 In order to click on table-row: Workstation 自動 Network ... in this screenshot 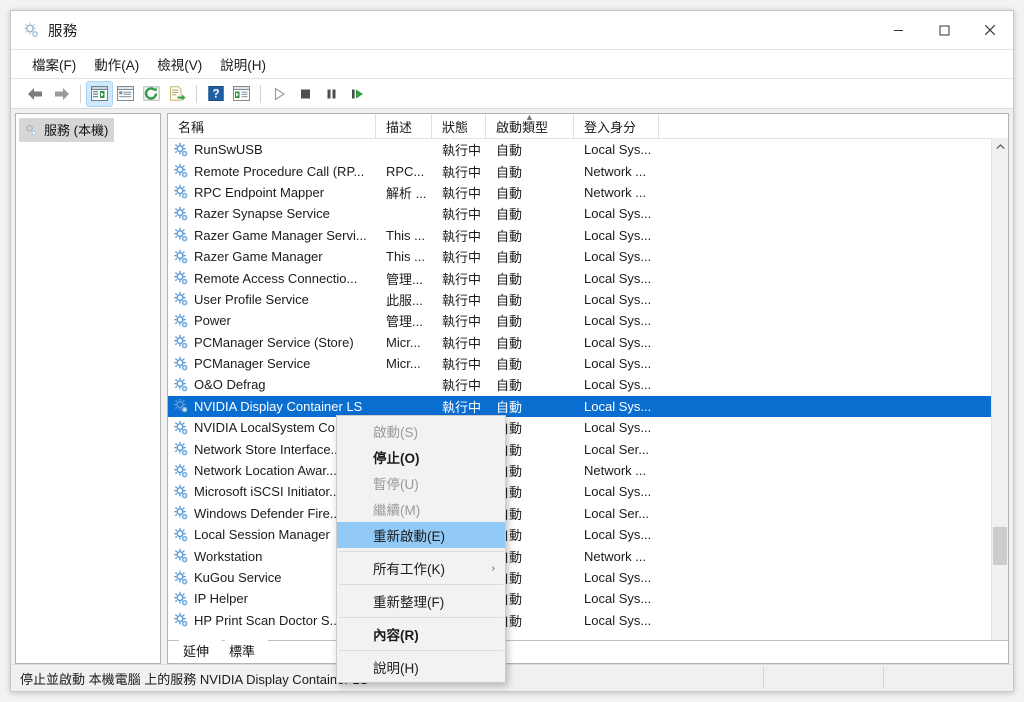, I will do `click(588, 555)`.